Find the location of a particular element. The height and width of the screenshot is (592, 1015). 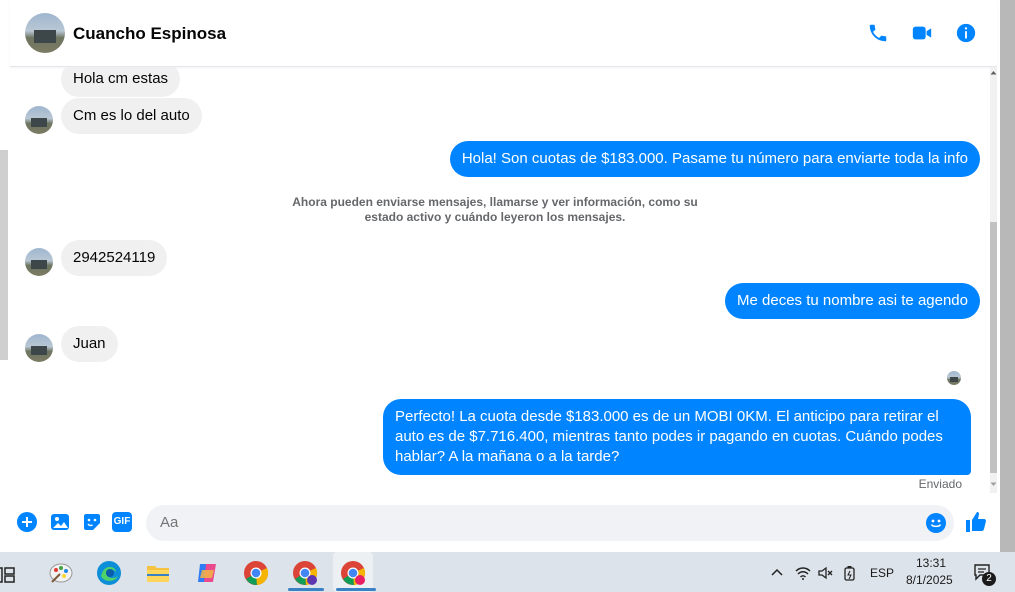

gif-icon: GIF is located at coordinates (122, 522).